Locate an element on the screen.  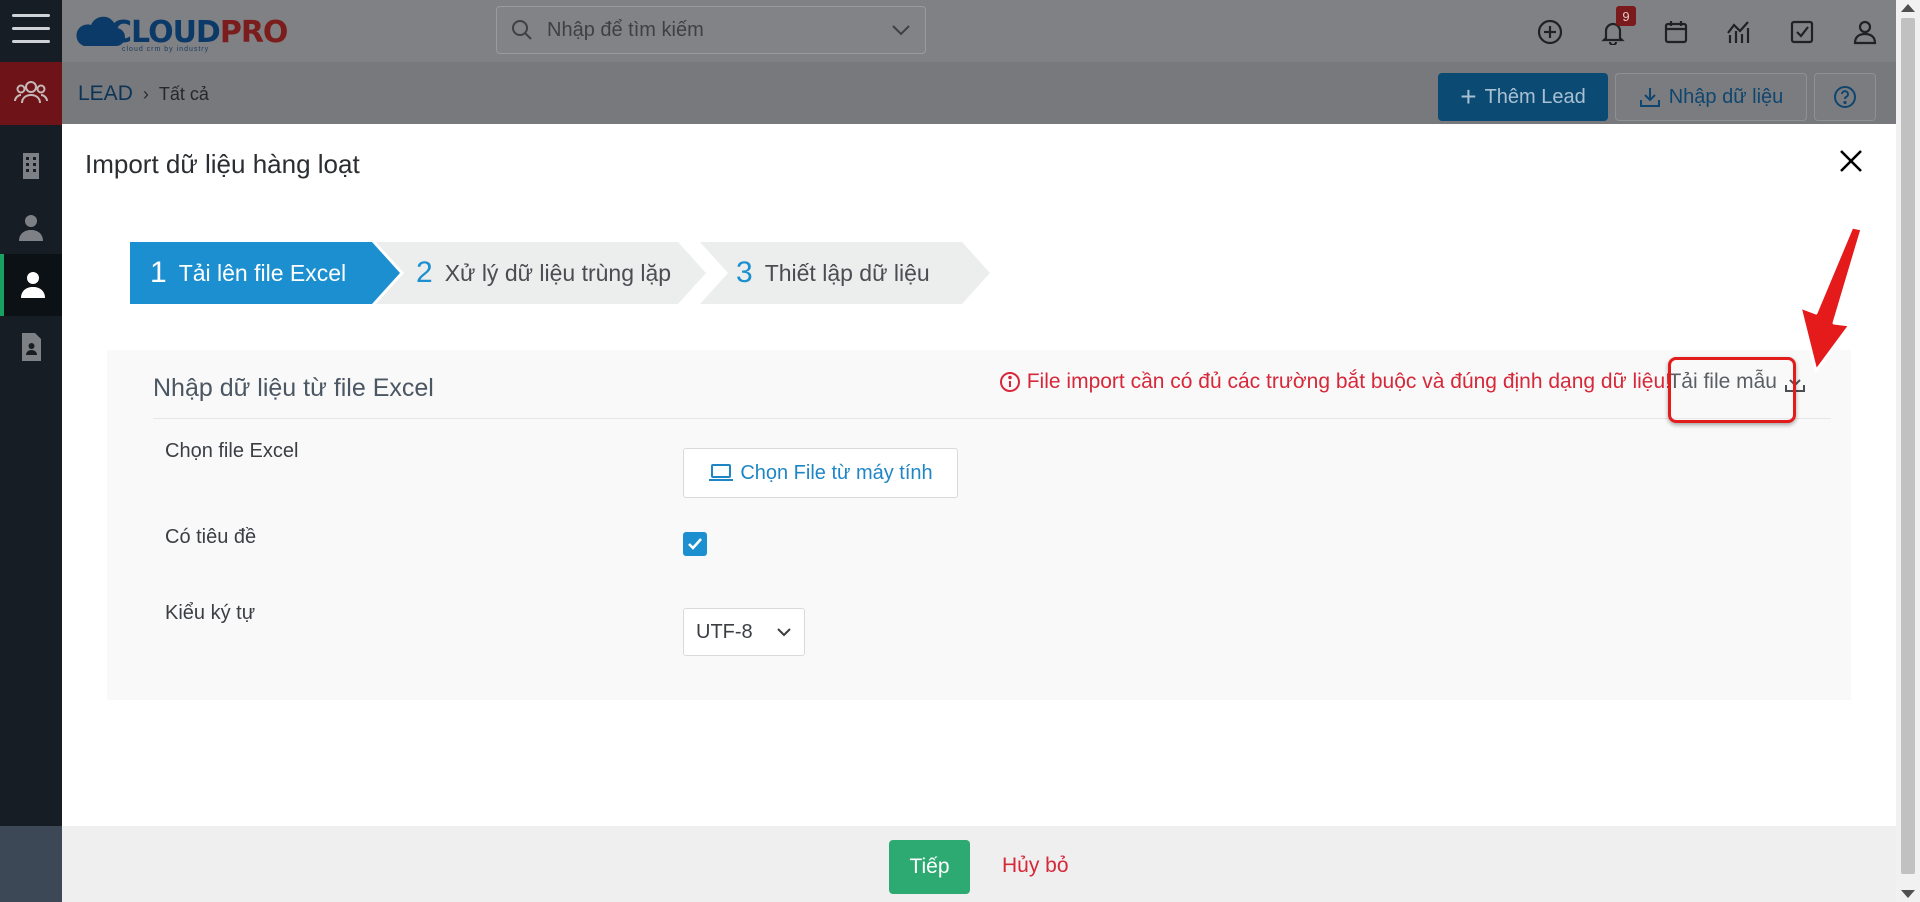
download-icon is located at coordinates (1649, 97).